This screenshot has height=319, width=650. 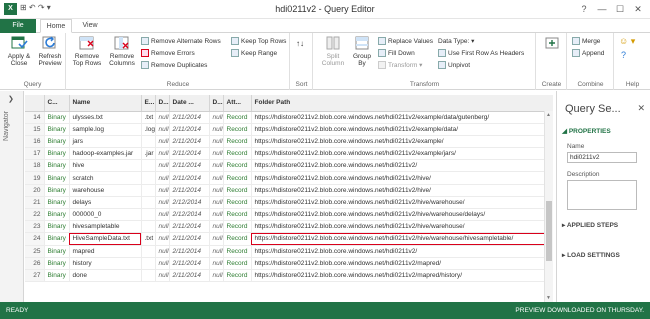 What do you see at coordinates (105, 129) in the screenshot?
I see `name-cell: sample.log` at bounding box center [105, 129].